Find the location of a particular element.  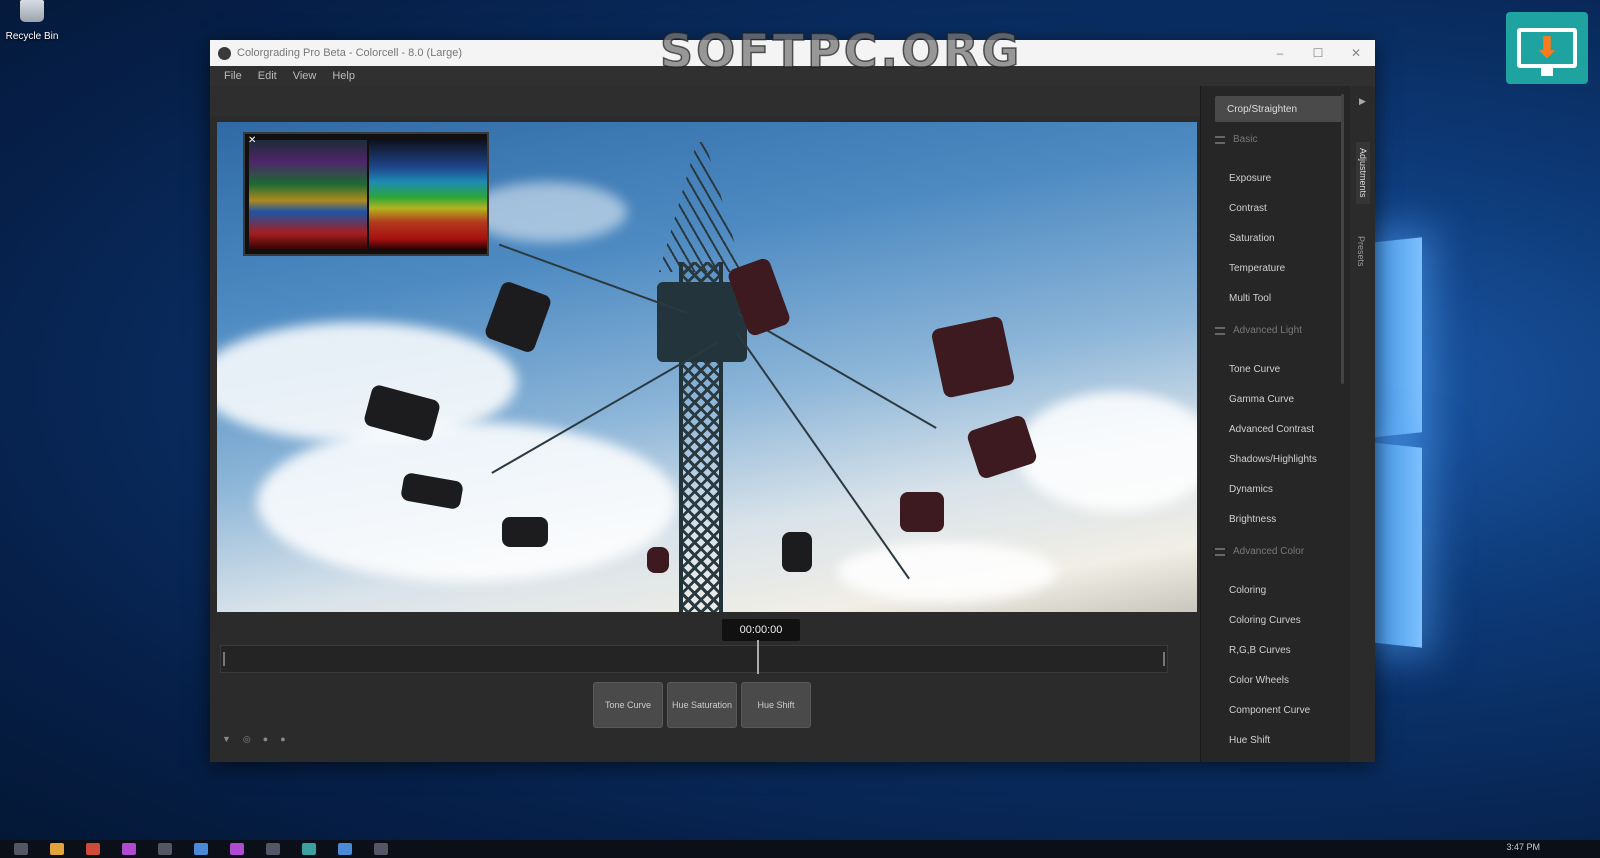

panel-scrollbar is located at coordinates (1342, 239).